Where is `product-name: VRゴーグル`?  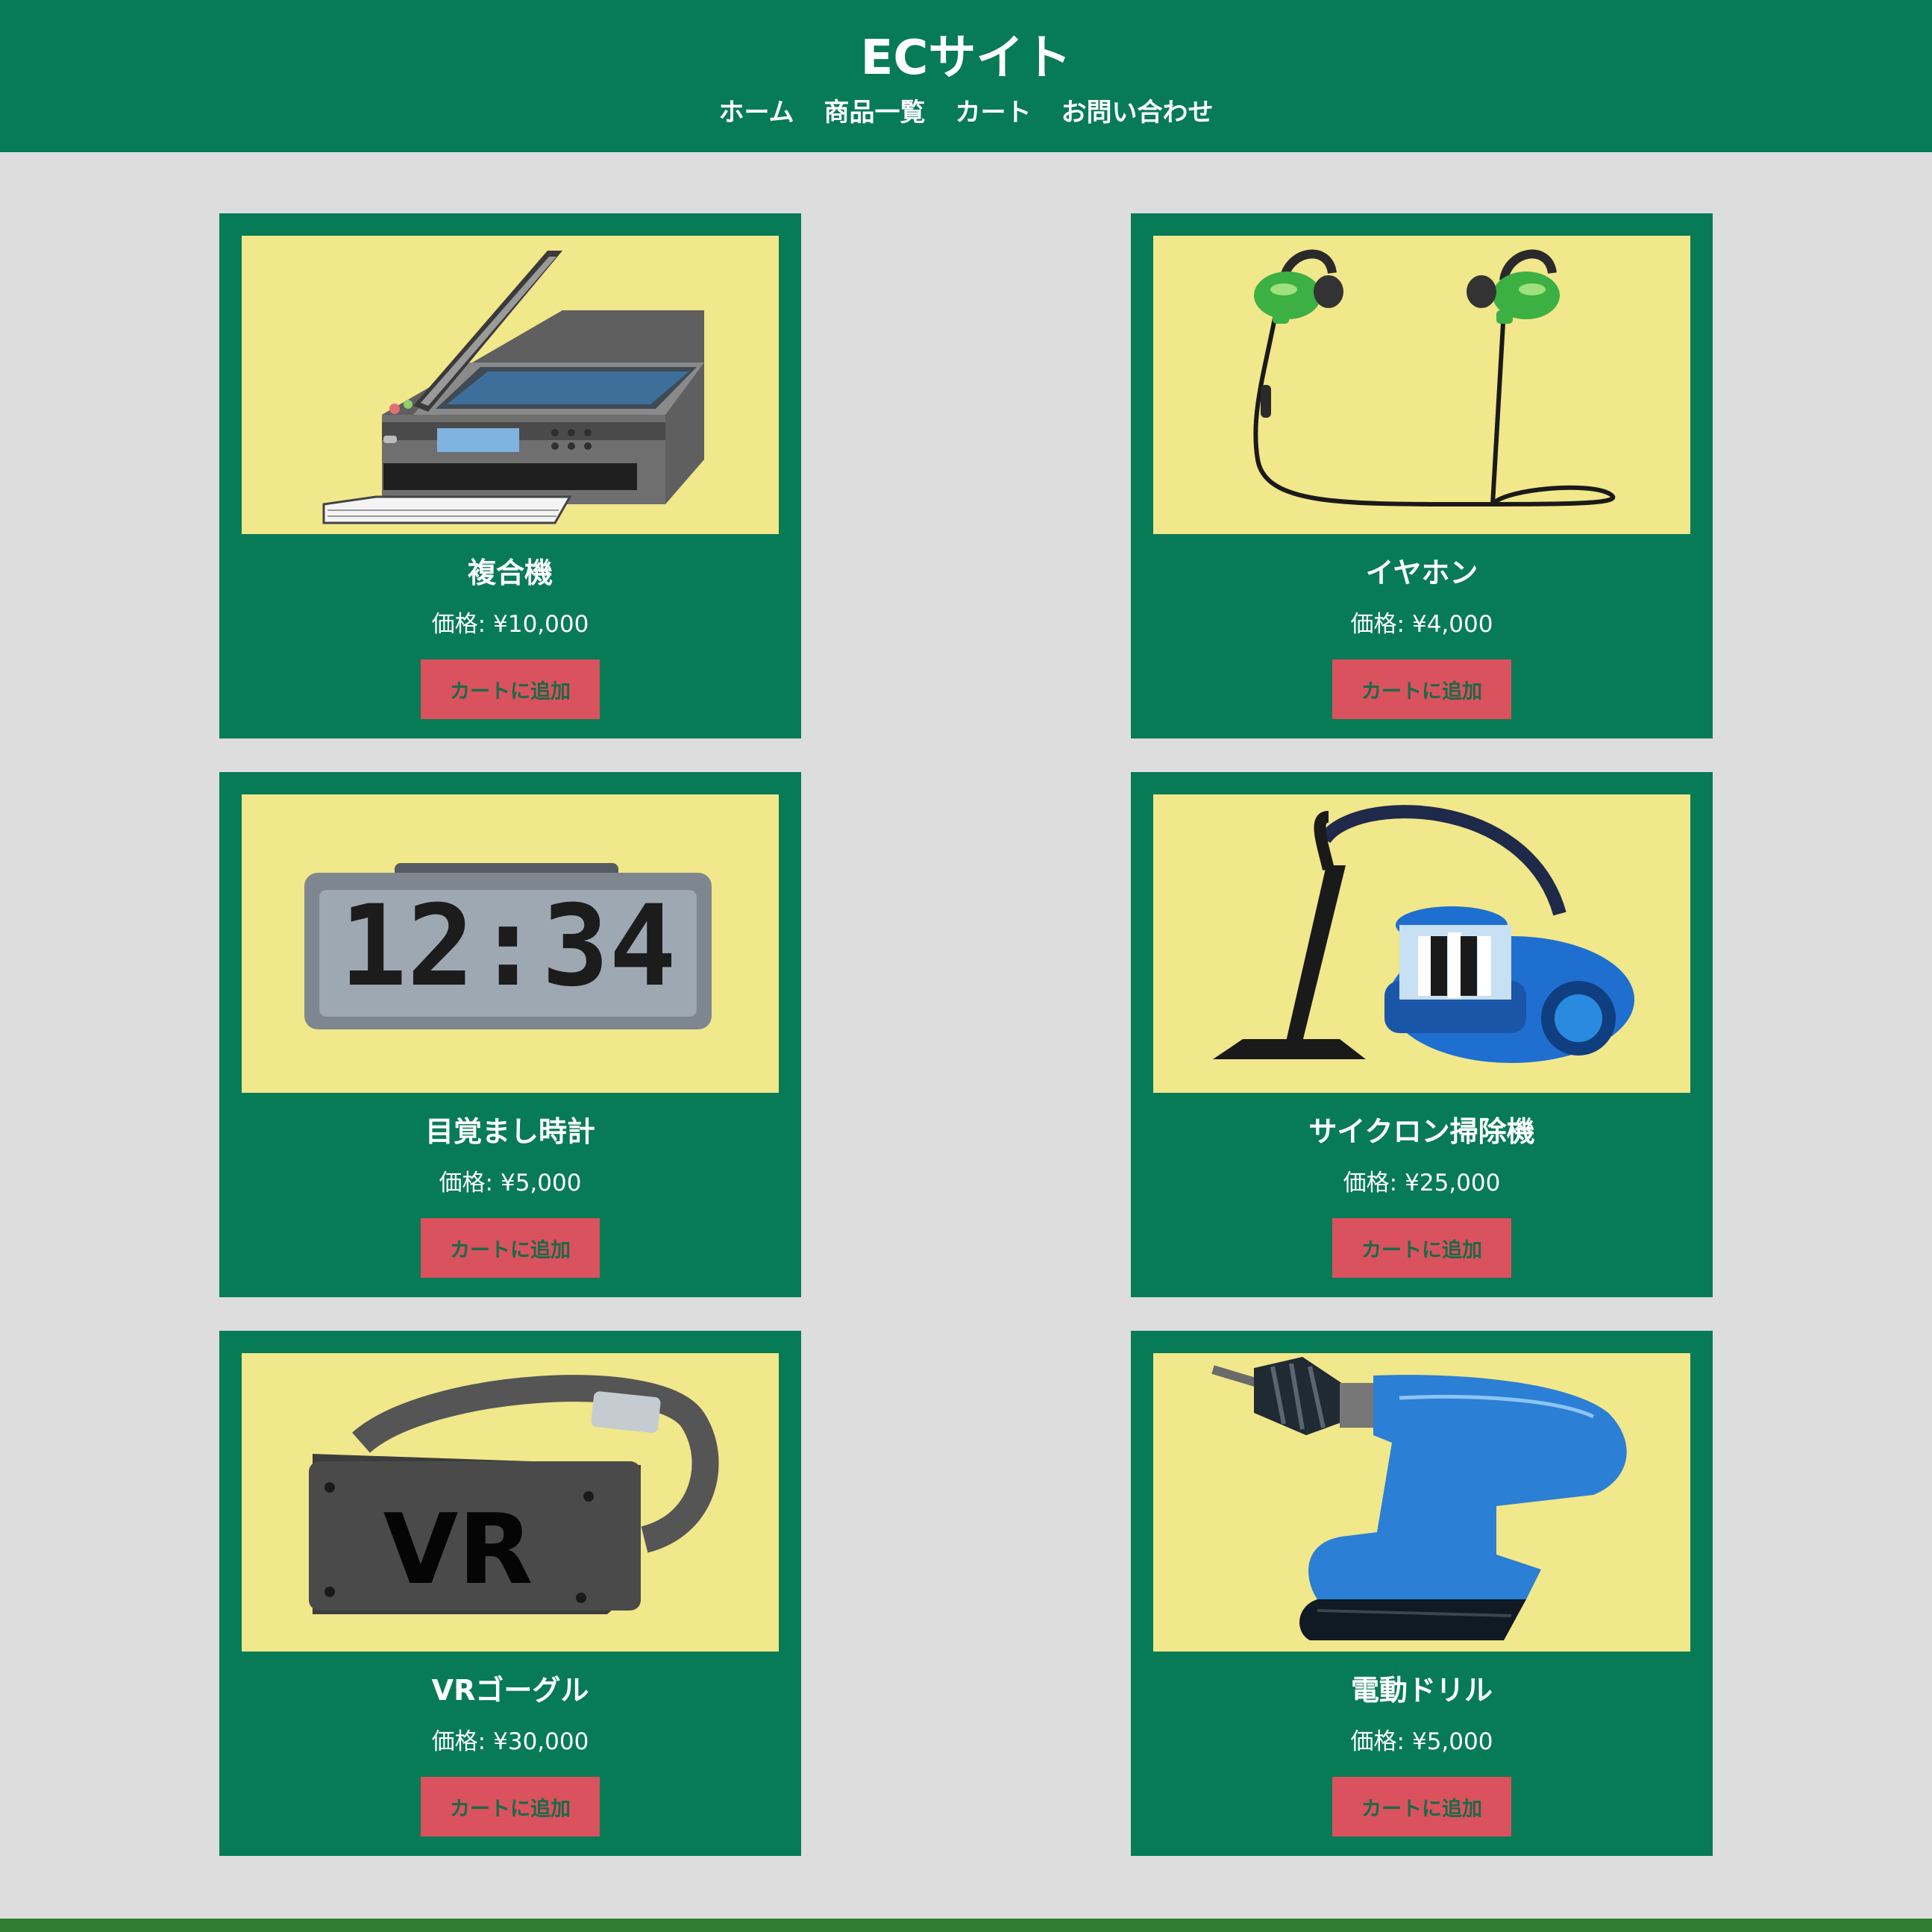
product-name: VRゴーグル is located at coordinates (510, 1690).